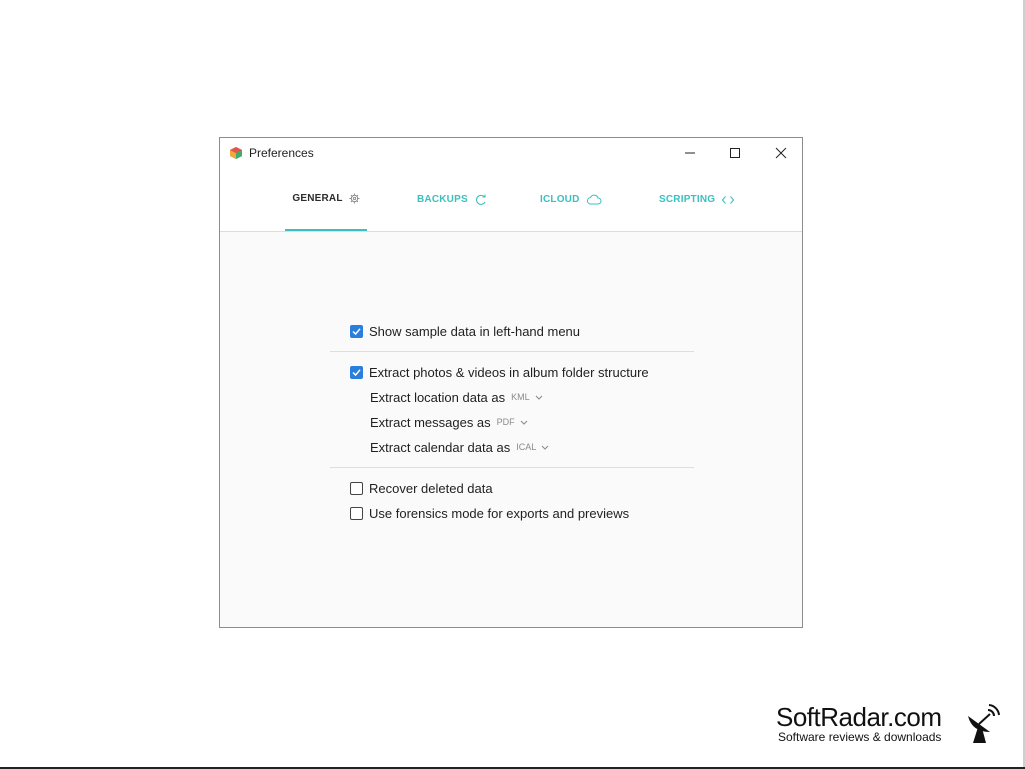 The width and height of the screenshot is (1025, 769). I want to click on calendar-format-label: Extract calendar data as, so click(440, 447).